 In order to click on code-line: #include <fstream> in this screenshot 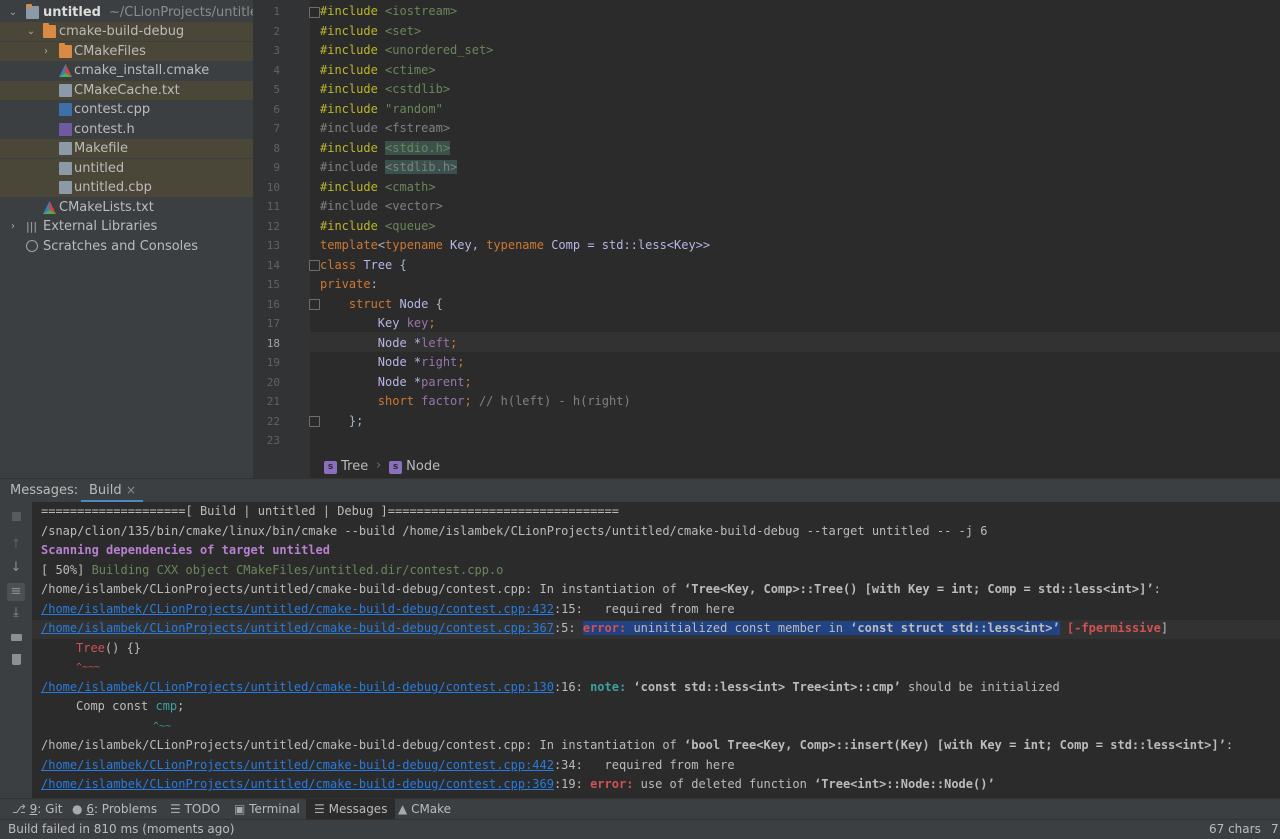, I will do `click(385, 128)`.